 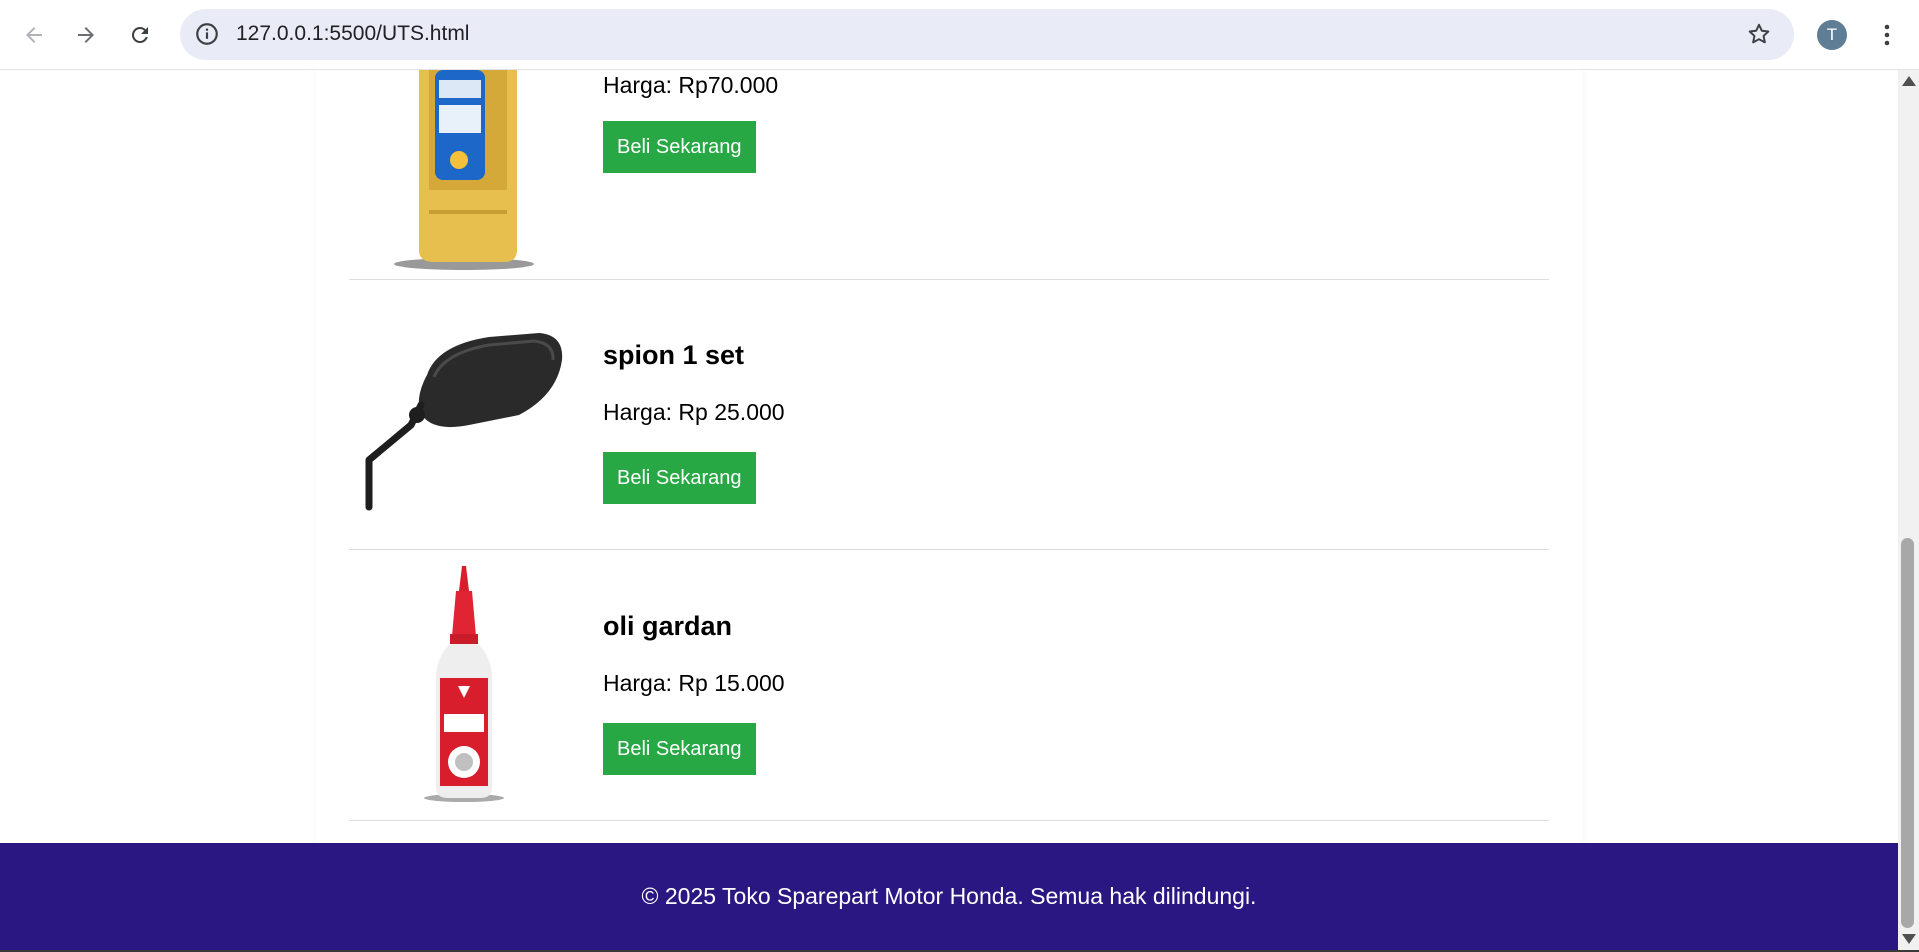 What do you see at coordinates (464, 422) in the screenshot?
I see `motorcycle-mirror-image` at bounding box center [464, 422].